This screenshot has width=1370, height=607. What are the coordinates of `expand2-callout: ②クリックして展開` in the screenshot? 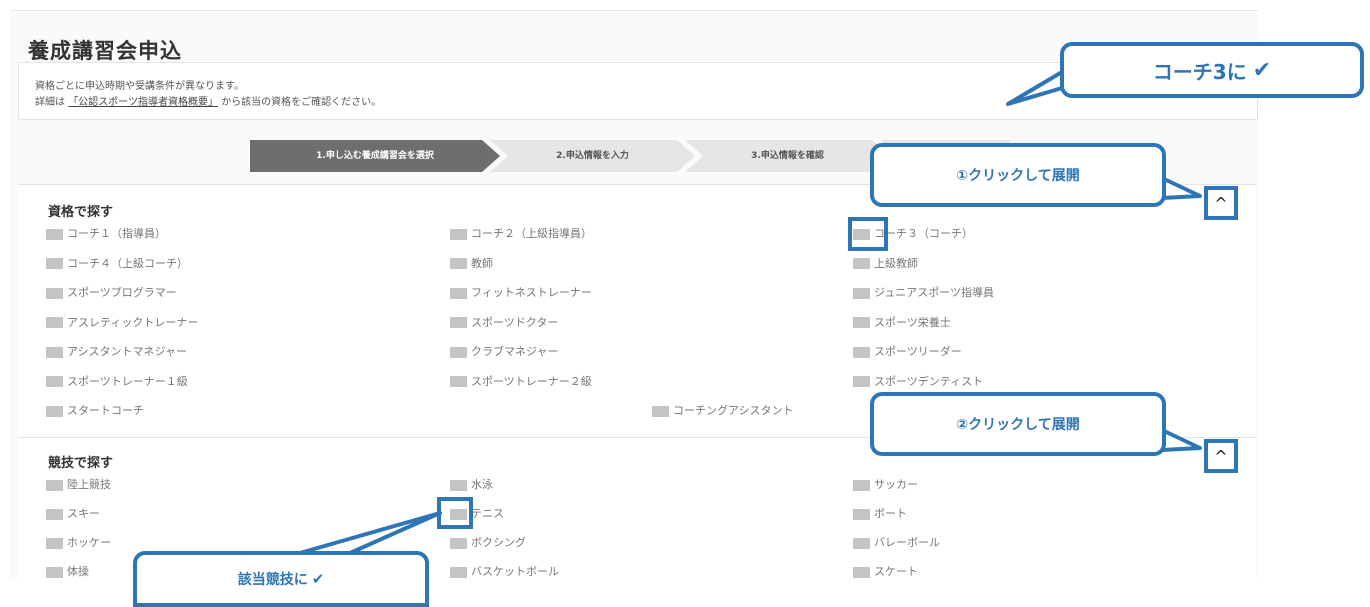 It's located at (1018, 424).